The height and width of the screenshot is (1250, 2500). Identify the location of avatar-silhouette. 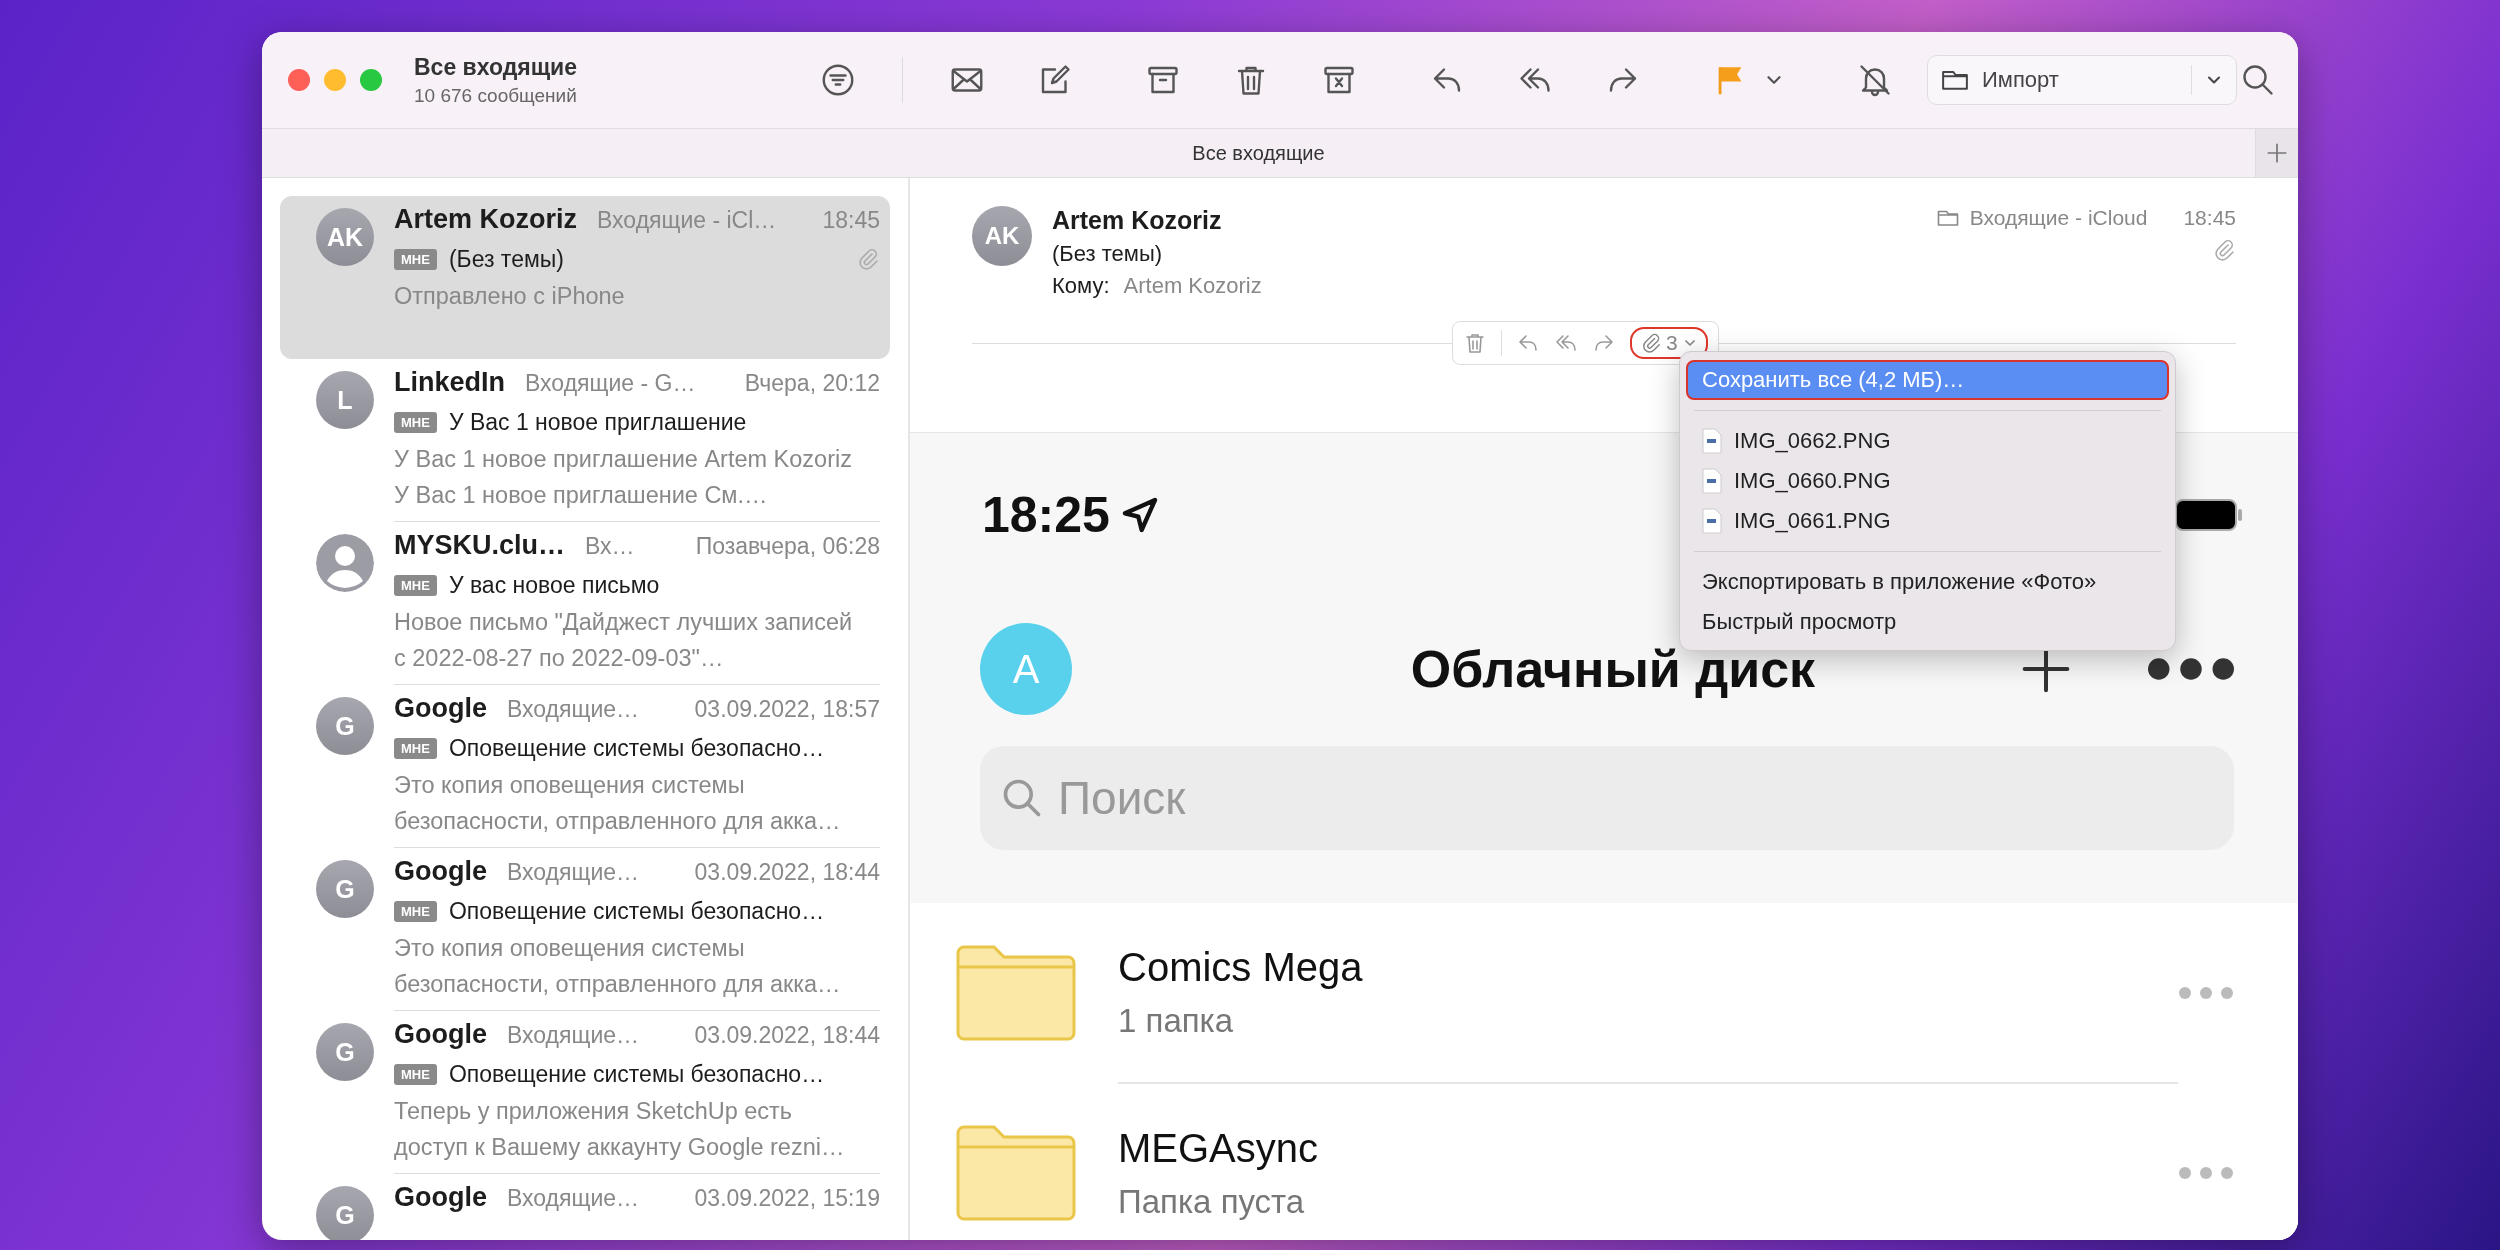
(345, 563).